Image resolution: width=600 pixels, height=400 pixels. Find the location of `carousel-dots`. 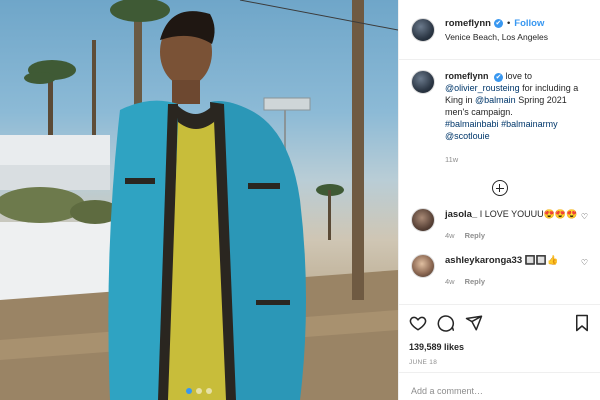

carousel-dots is located at coordinates (199, 391).